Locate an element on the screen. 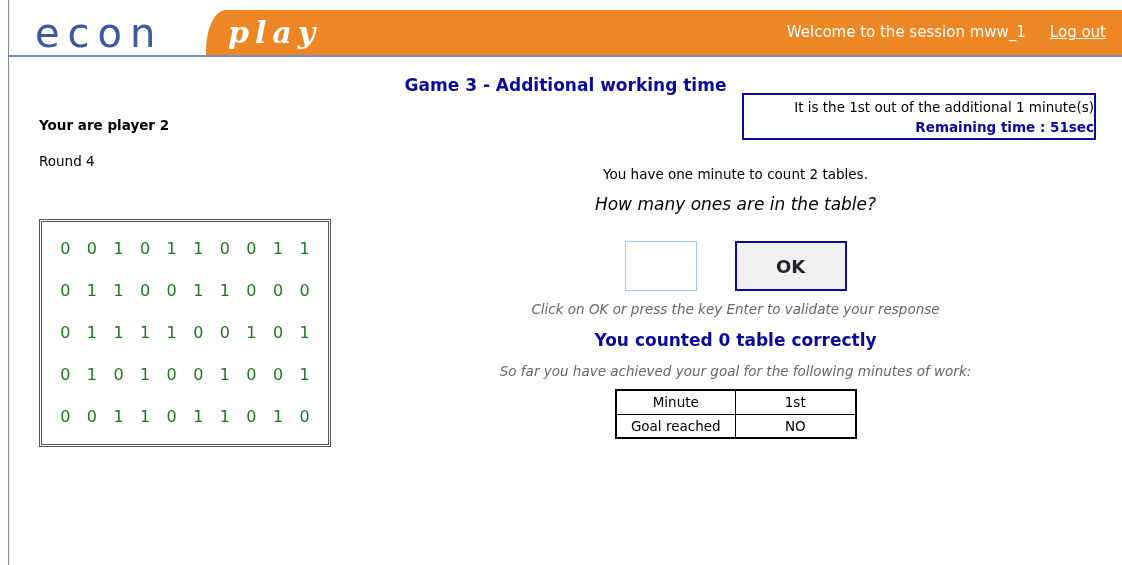 The width and height of the screenshot is (1122, 565). question-text: How many ones are in the table? is located at coordinates (735, 204).